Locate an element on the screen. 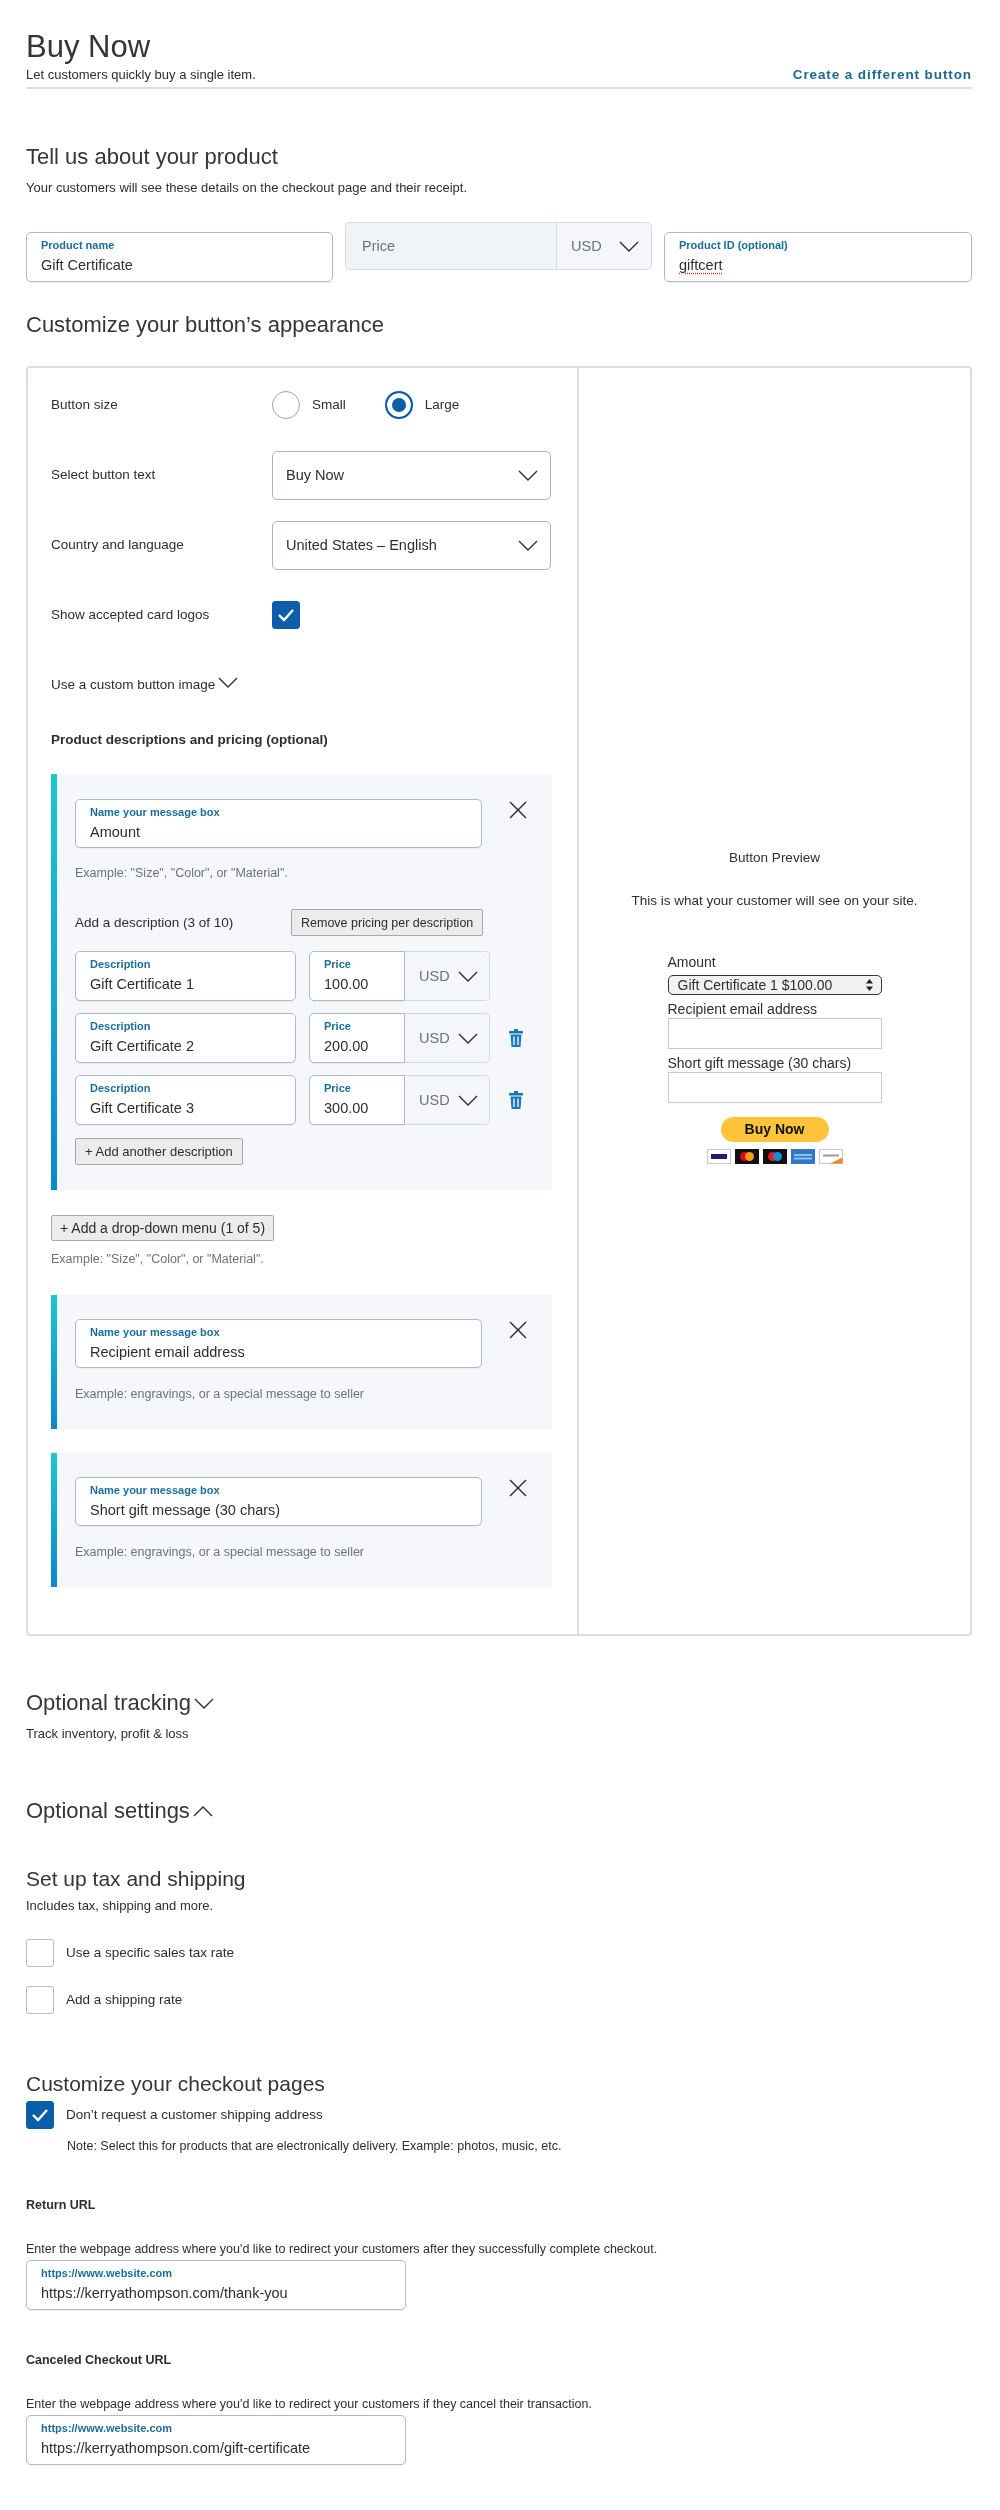 The image size is (1000, 2510). section-toggle: Optional settings is located at coordinates (119, 1811).